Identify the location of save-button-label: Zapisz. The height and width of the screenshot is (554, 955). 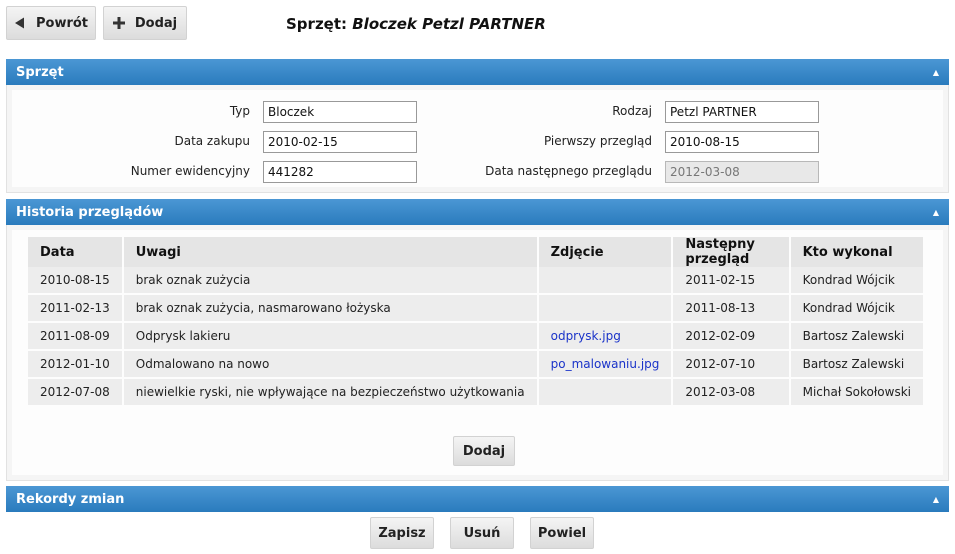
(402, 533).